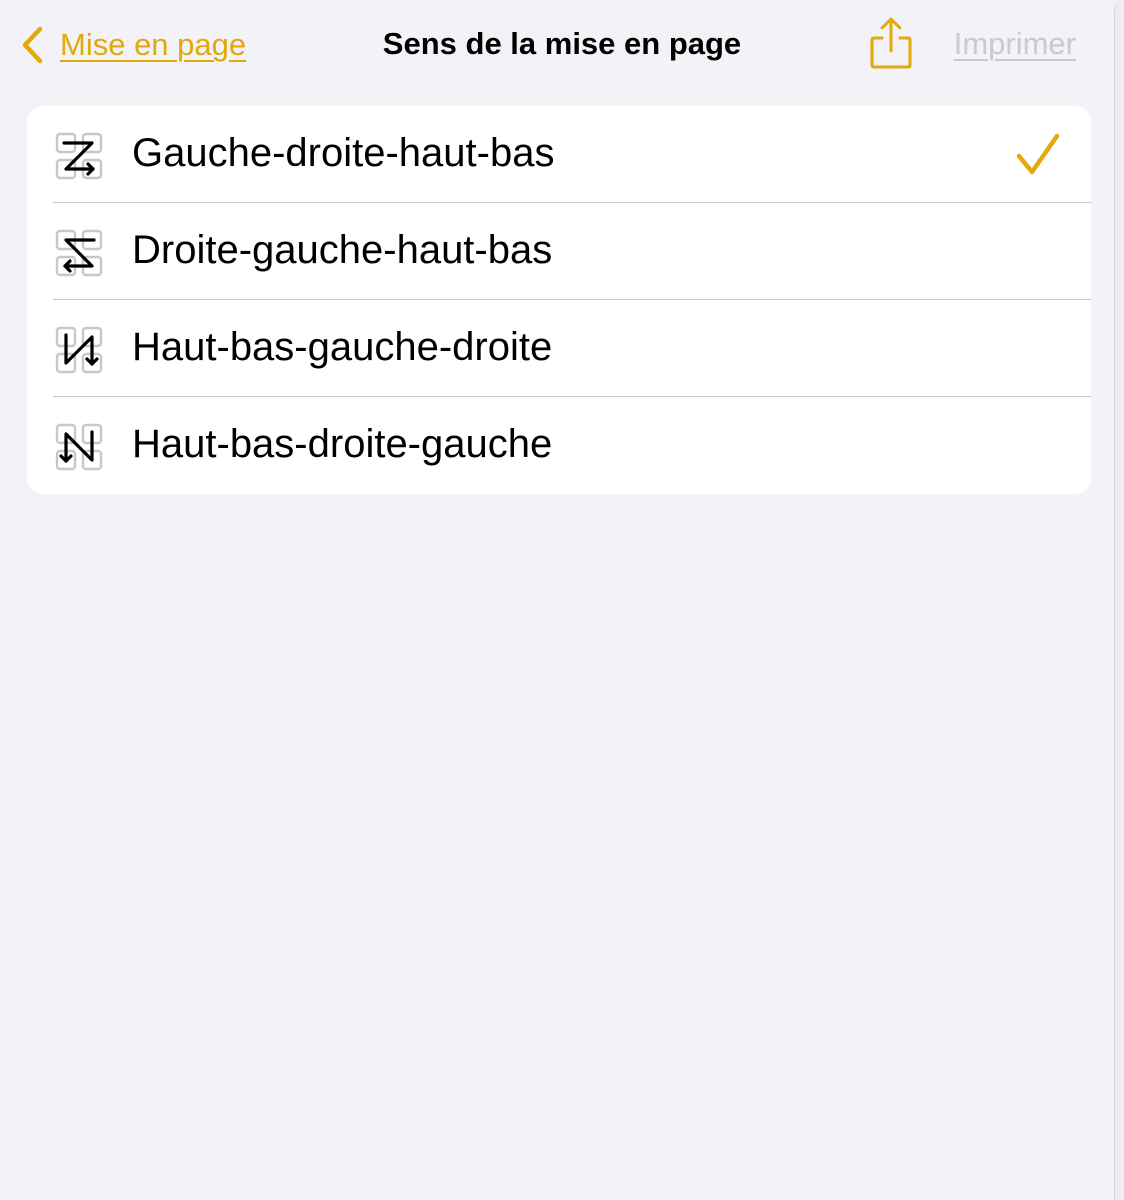 This screenshot has width=1124, height=1200. What do you see at coordinates (342, 444) in the screenshot?
I see `option-label: Haut-bas-droite-gauche` at bounding box center [342, 444].